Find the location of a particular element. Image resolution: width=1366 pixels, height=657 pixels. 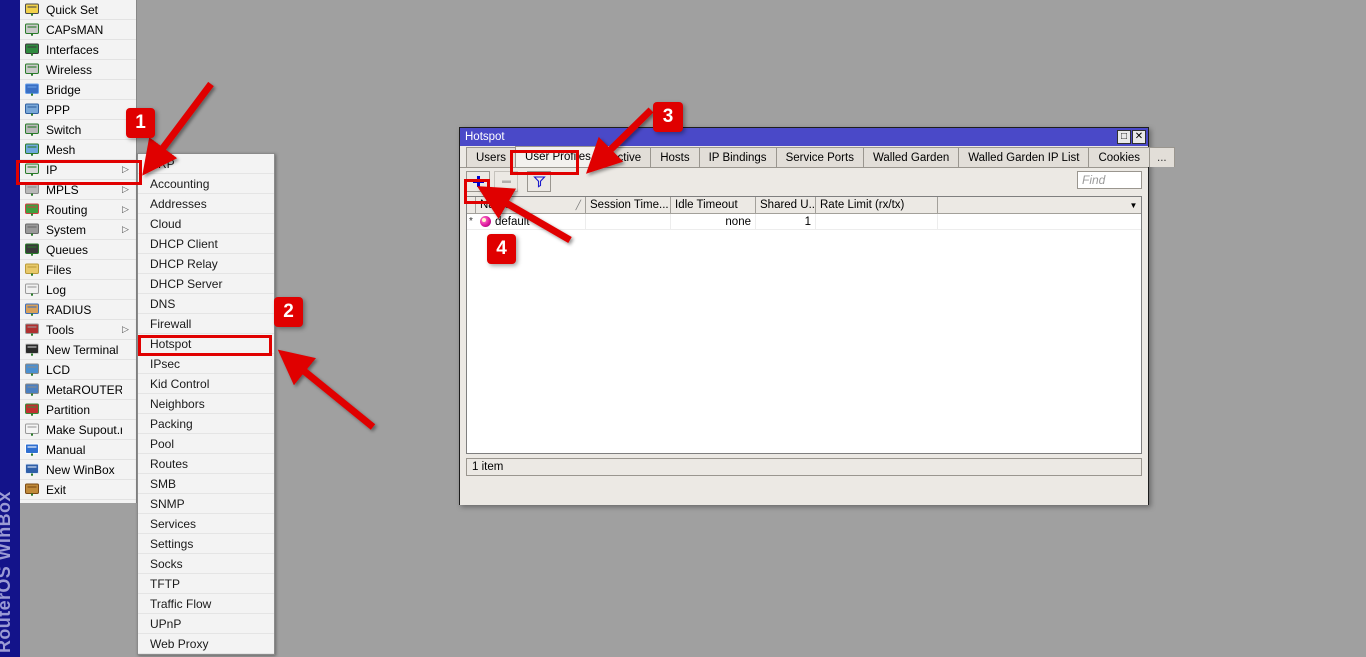

find-input: Find is located at coordinates (1109, 180).